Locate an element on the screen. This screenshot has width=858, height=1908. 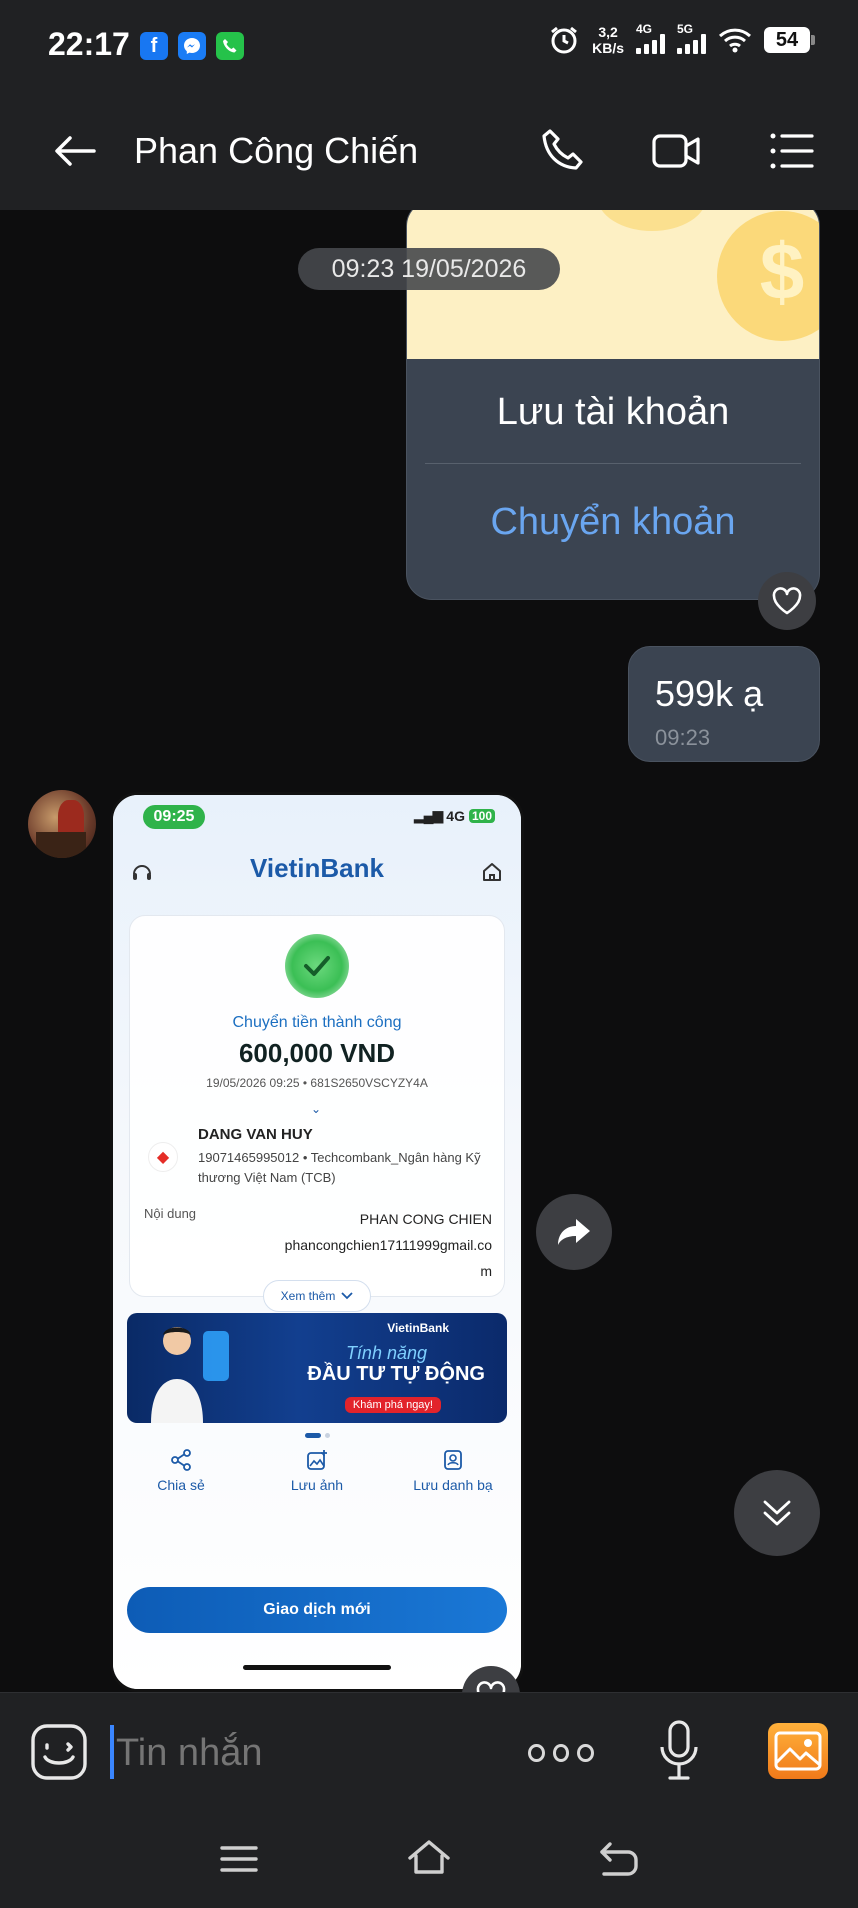
status-time: 22:17 is located at coordinates (89, 44).